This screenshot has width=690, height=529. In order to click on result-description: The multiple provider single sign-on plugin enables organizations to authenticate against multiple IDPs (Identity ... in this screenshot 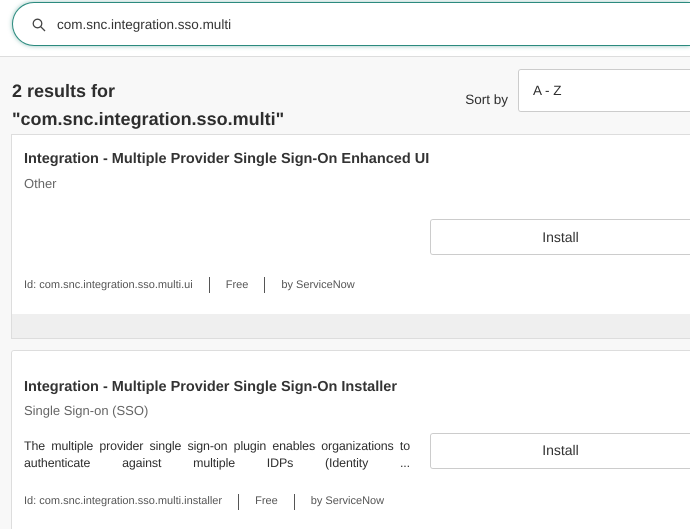, I will do `click(217, 455)`.